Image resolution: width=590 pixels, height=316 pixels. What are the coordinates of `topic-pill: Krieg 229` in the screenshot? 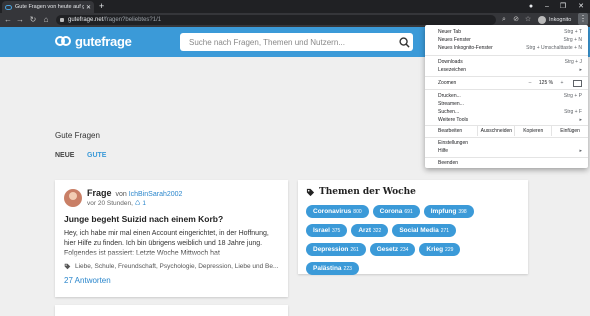 It's located at (440, 249).